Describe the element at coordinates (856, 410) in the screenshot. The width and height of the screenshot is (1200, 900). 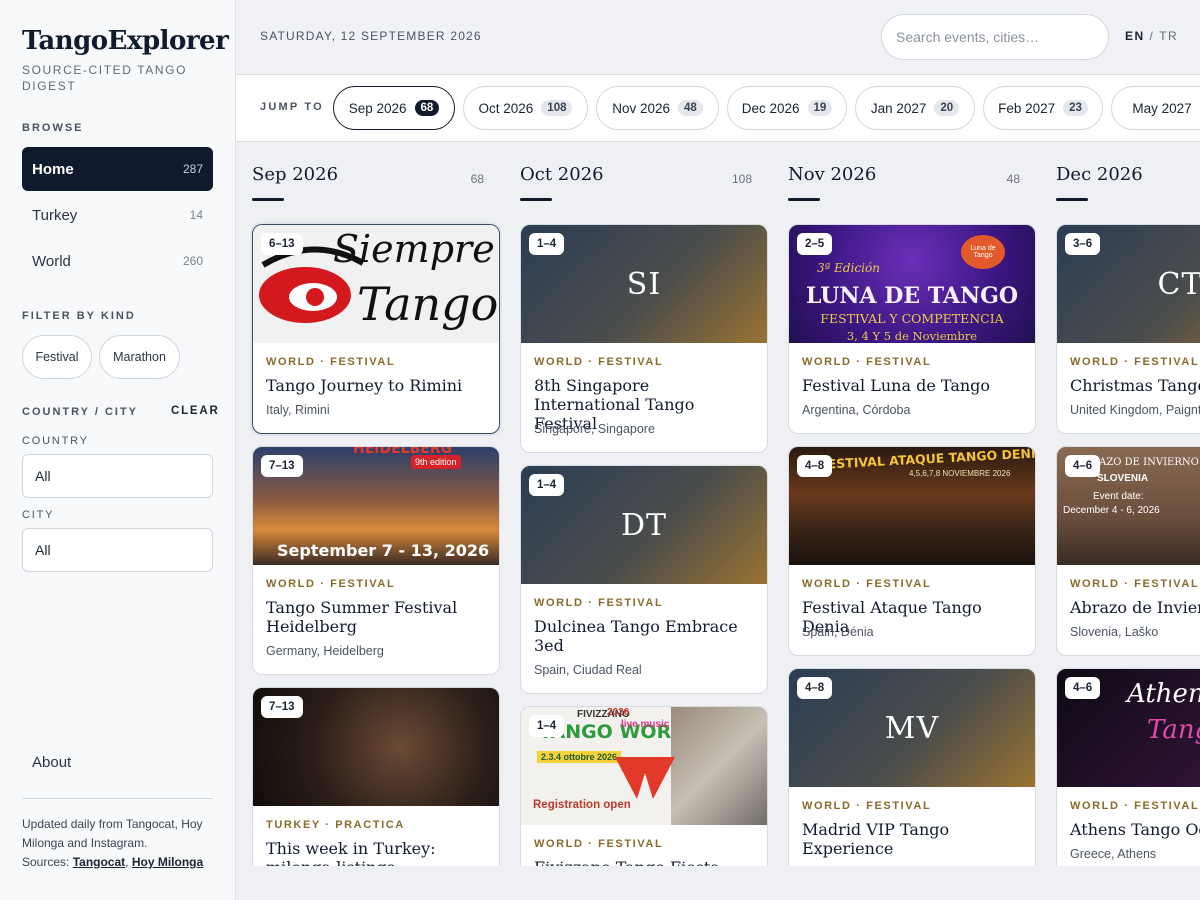
I see `event-location: Argentina, Córdoba` at that location.